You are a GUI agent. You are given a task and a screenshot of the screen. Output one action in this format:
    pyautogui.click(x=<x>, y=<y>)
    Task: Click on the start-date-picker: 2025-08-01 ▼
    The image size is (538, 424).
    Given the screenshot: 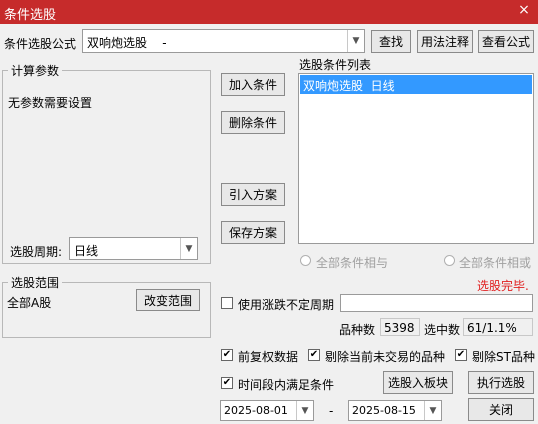 What is the action you would take?
    pyautogui.click(x=267, y=410)
    